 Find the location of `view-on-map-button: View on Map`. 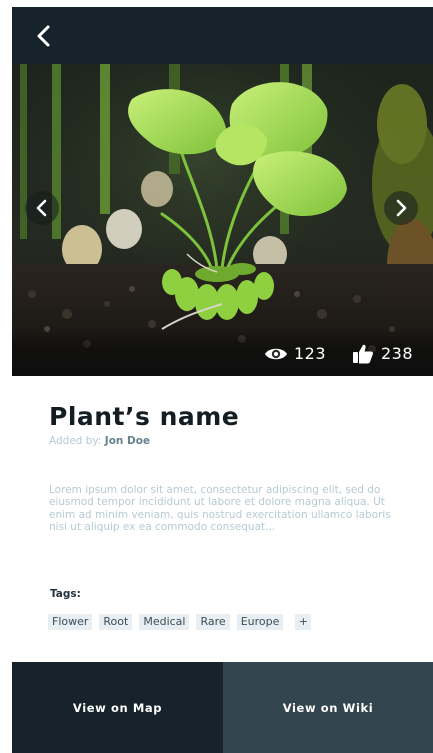

view-on-map-button: View on Map is located at coordinates (117, 707).